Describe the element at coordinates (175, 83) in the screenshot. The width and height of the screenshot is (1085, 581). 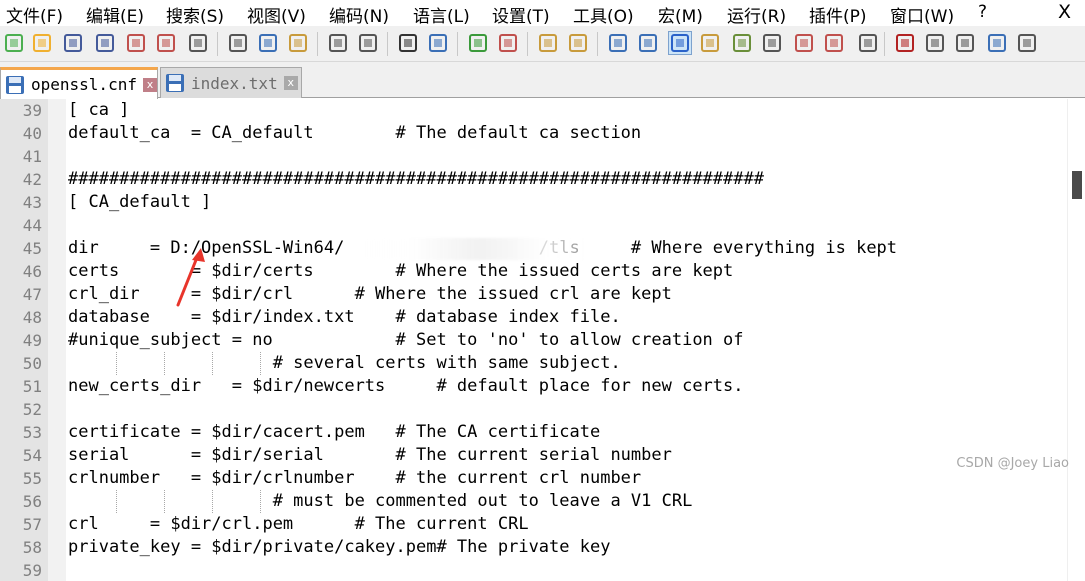
I see `saved-file-icon` at that location.